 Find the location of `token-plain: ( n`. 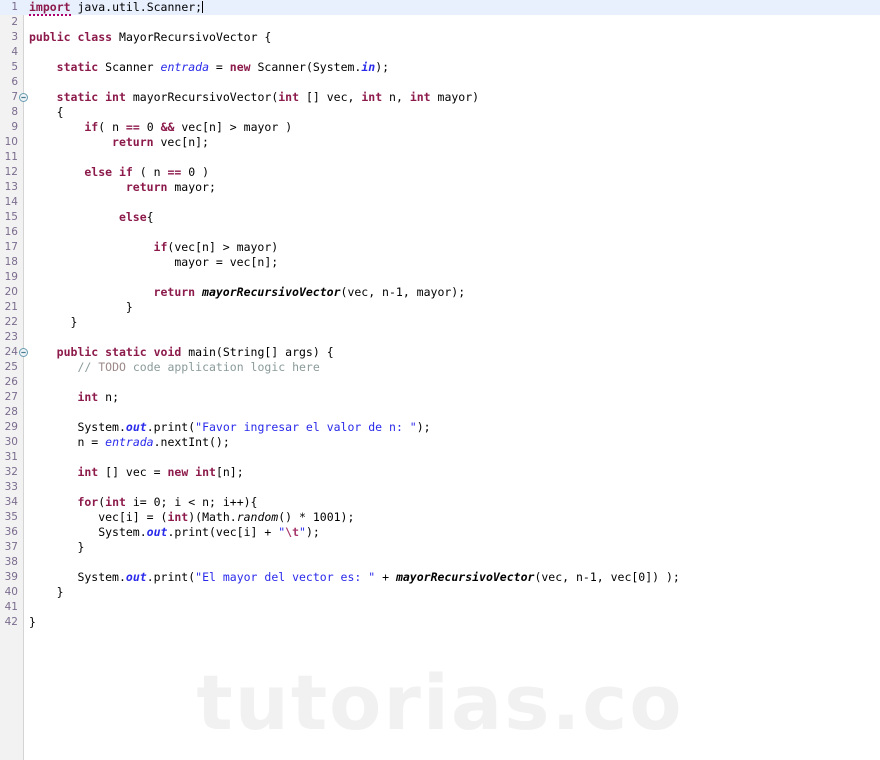

token-plain: ( n is located at coordinates (150, 172).